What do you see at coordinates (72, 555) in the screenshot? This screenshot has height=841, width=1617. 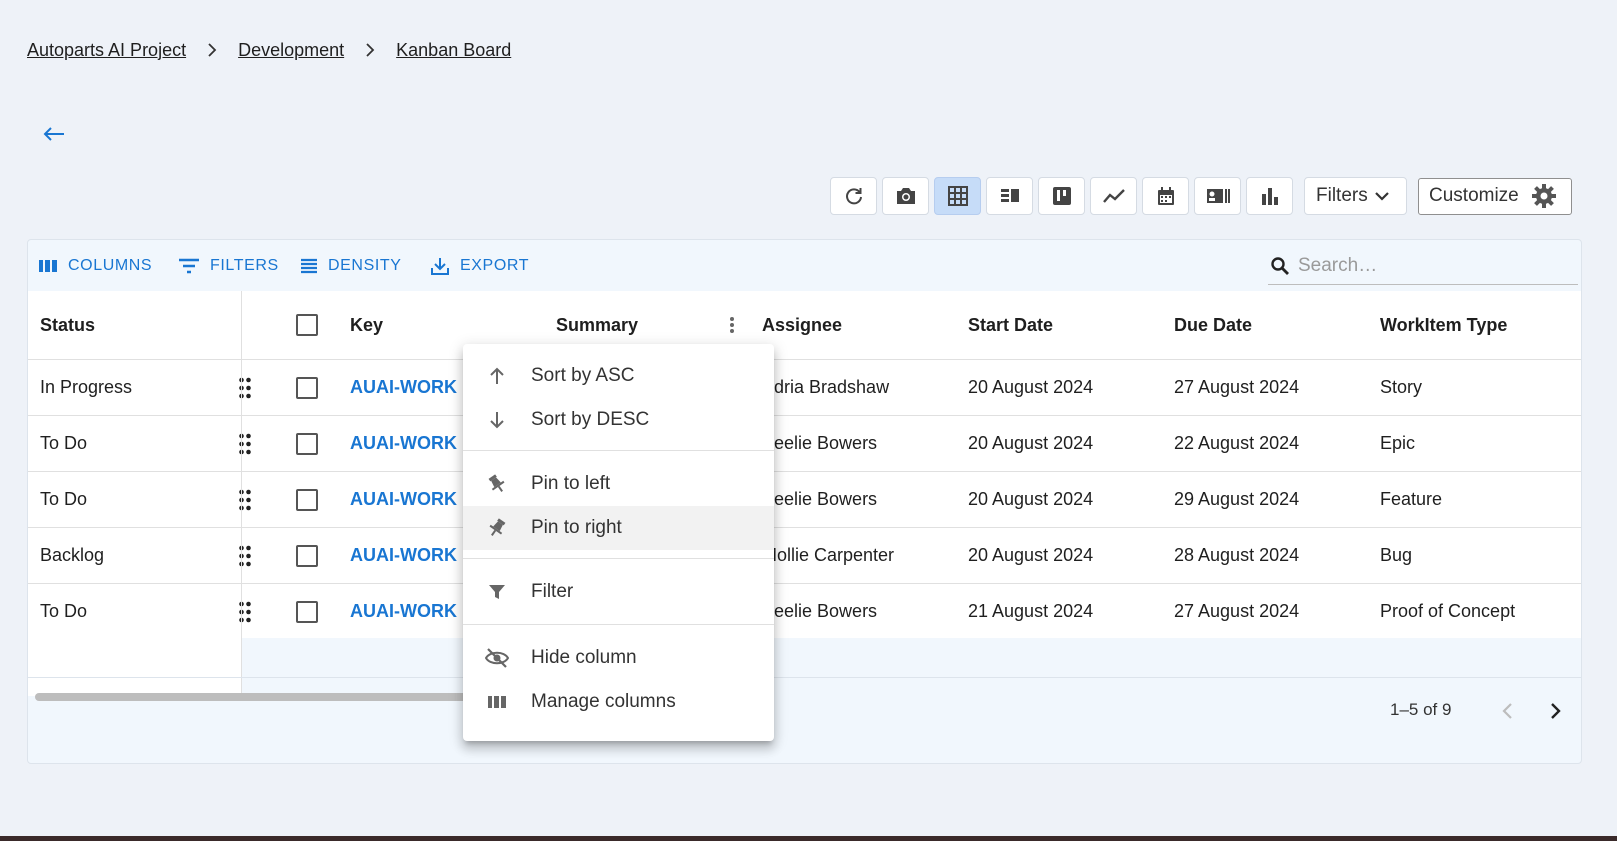 I see `status-cell: Backlog` at bounding box center [72, 555].